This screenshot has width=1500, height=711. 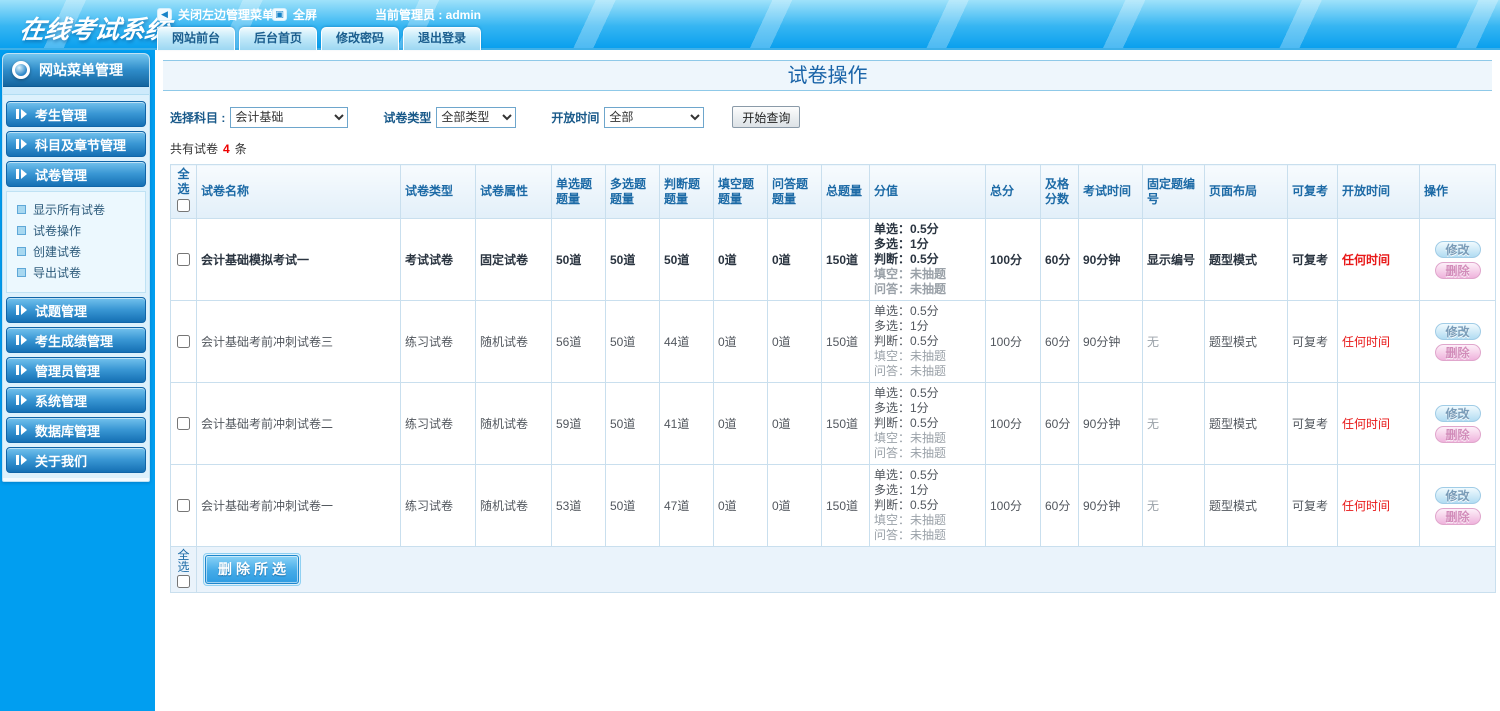 What do you see at coordinates (76, 209) in the screenshot?
I see `submenu-item: 显示所有试卷` at bounding box center [76, 209].